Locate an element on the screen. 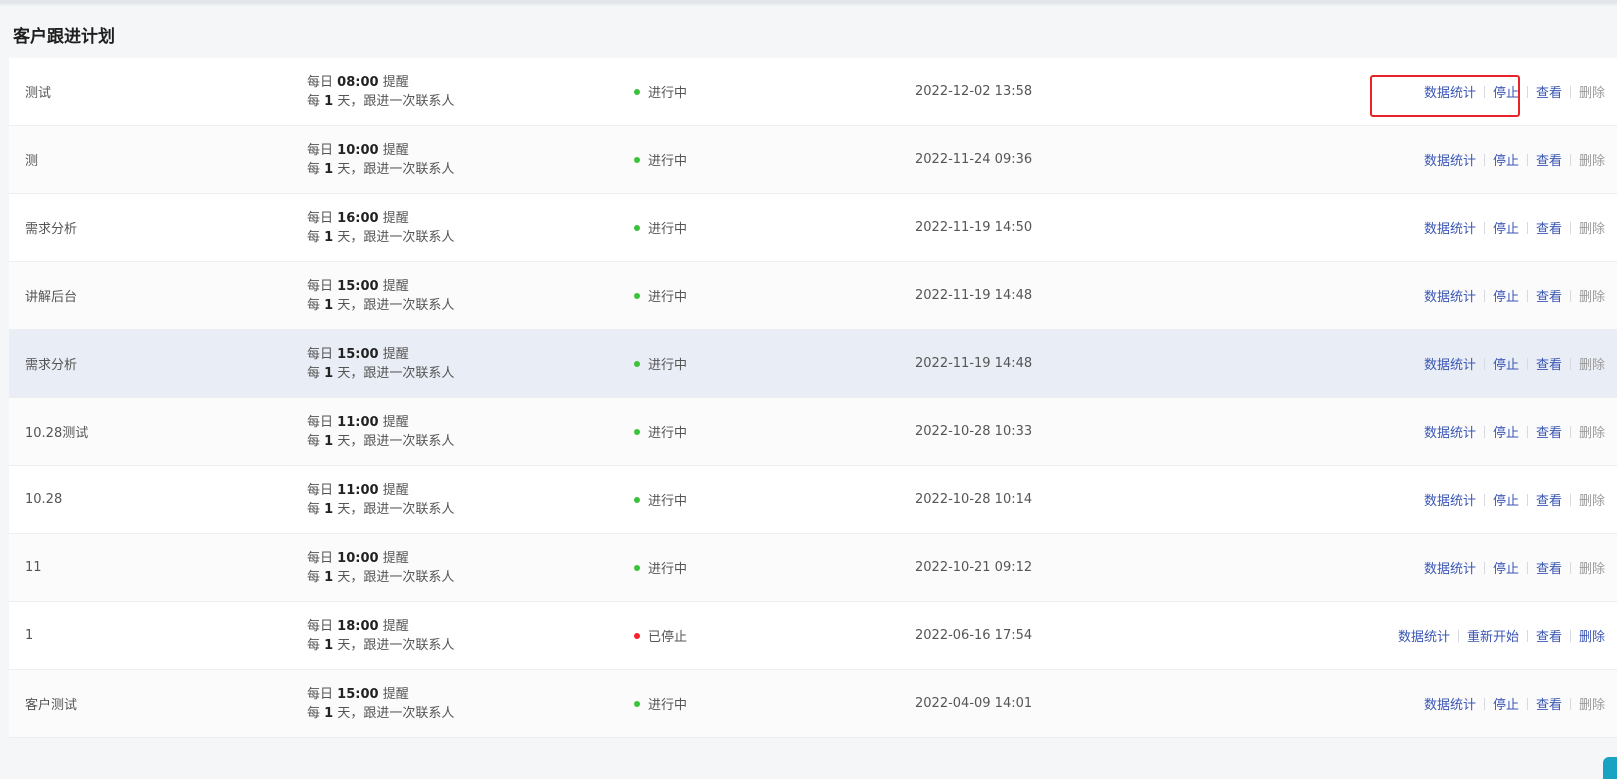  row-actions: 数据统计 重新开始 查看 删除 is located at coordinates (1501, 635).